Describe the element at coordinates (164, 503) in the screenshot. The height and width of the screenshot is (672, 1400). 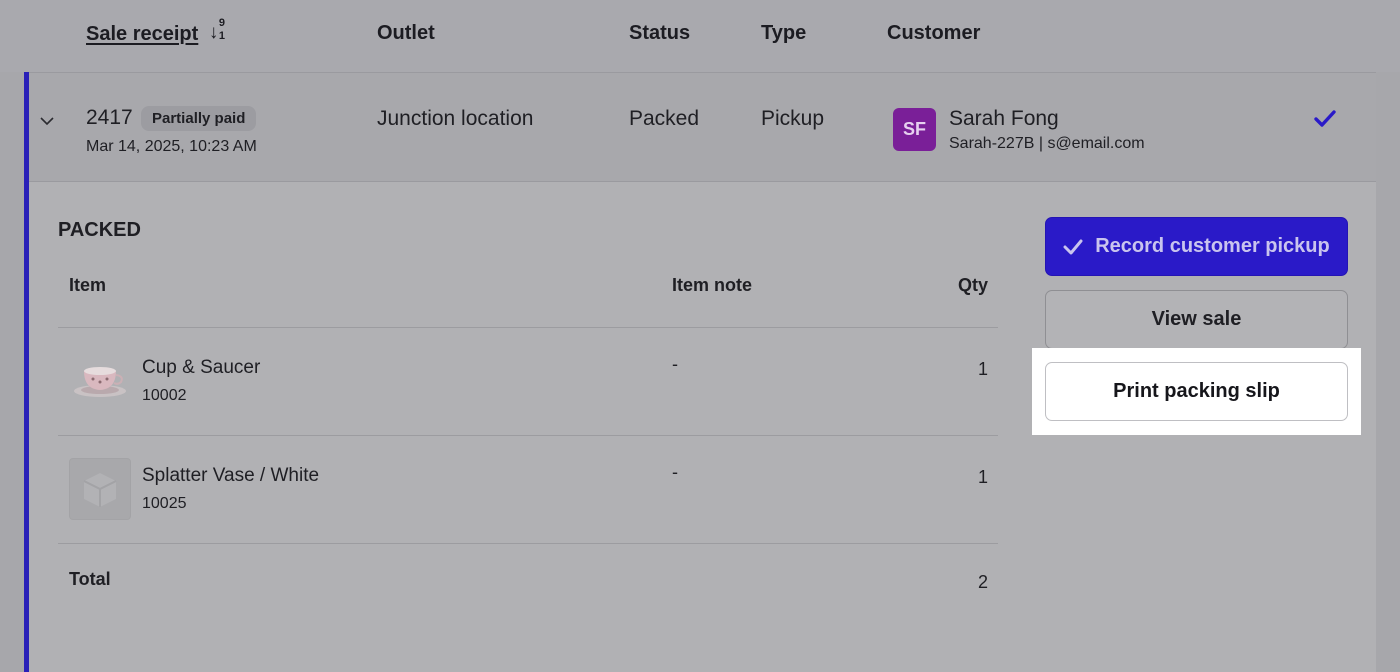
I see `item-sku: 10025` at that location.